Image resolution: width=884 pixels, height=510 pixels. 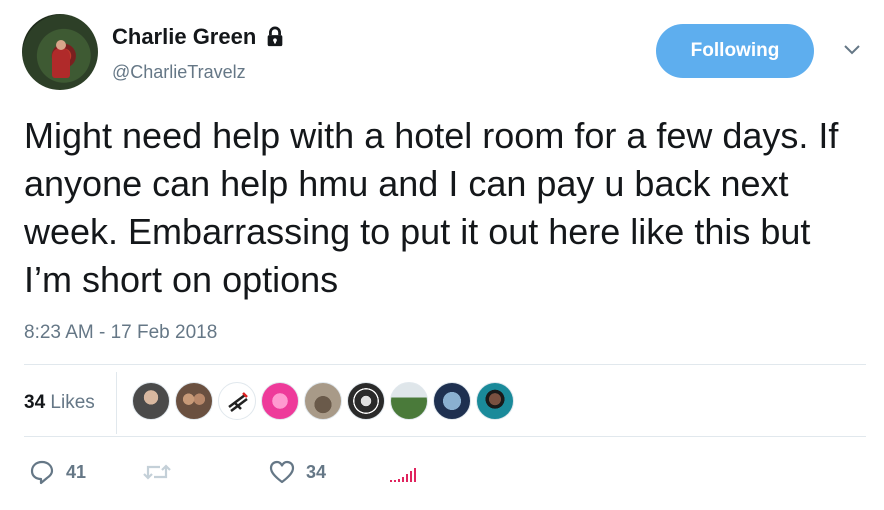 I want to click on likes-stat: 34 Likes, so click(x=59, y=403).